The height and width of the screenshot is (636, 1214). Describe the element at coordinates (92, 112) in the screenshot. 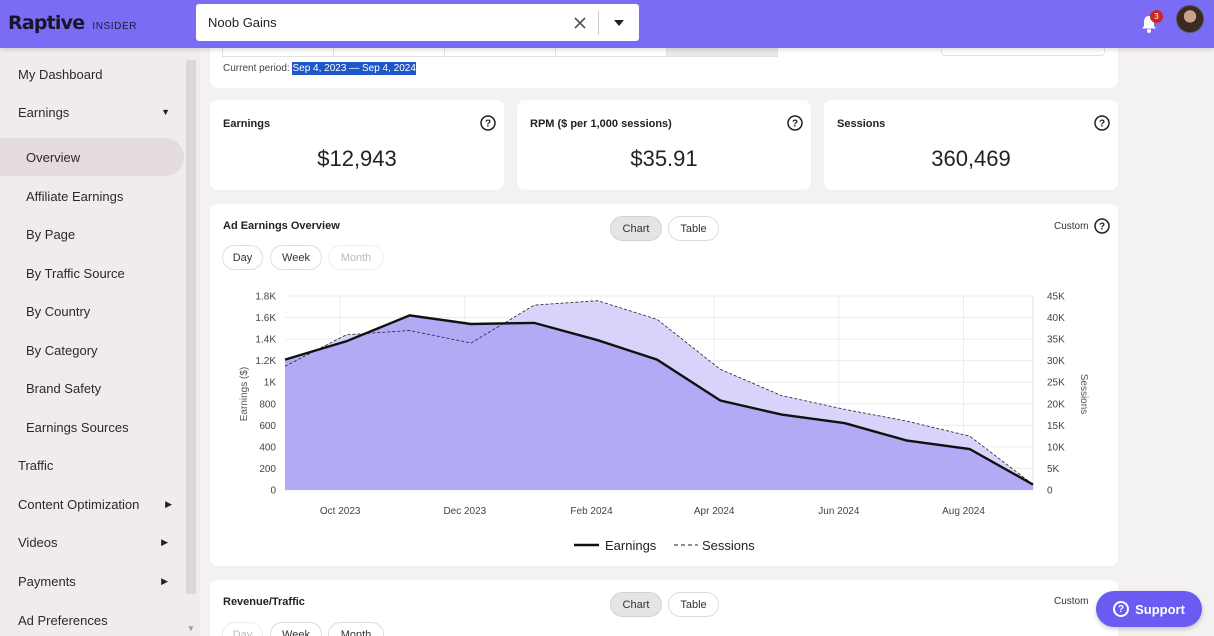

I see `sidebar-item-earnings: Earnings ▼` at that location.